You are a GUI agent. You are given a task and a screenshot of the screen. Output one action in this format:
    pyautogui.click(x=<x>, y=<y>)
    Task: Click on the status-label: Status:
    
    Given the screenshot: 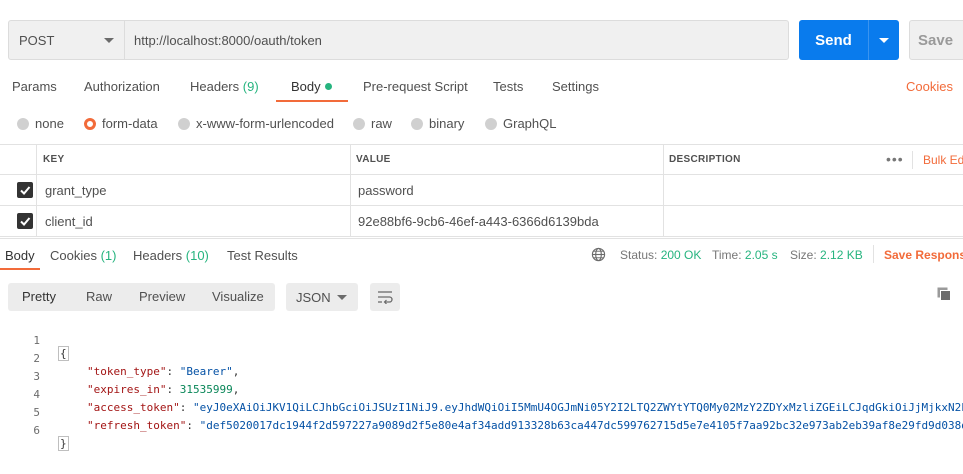 What is the action you would take?
    pyautogui.click(x=639, y=255)
    